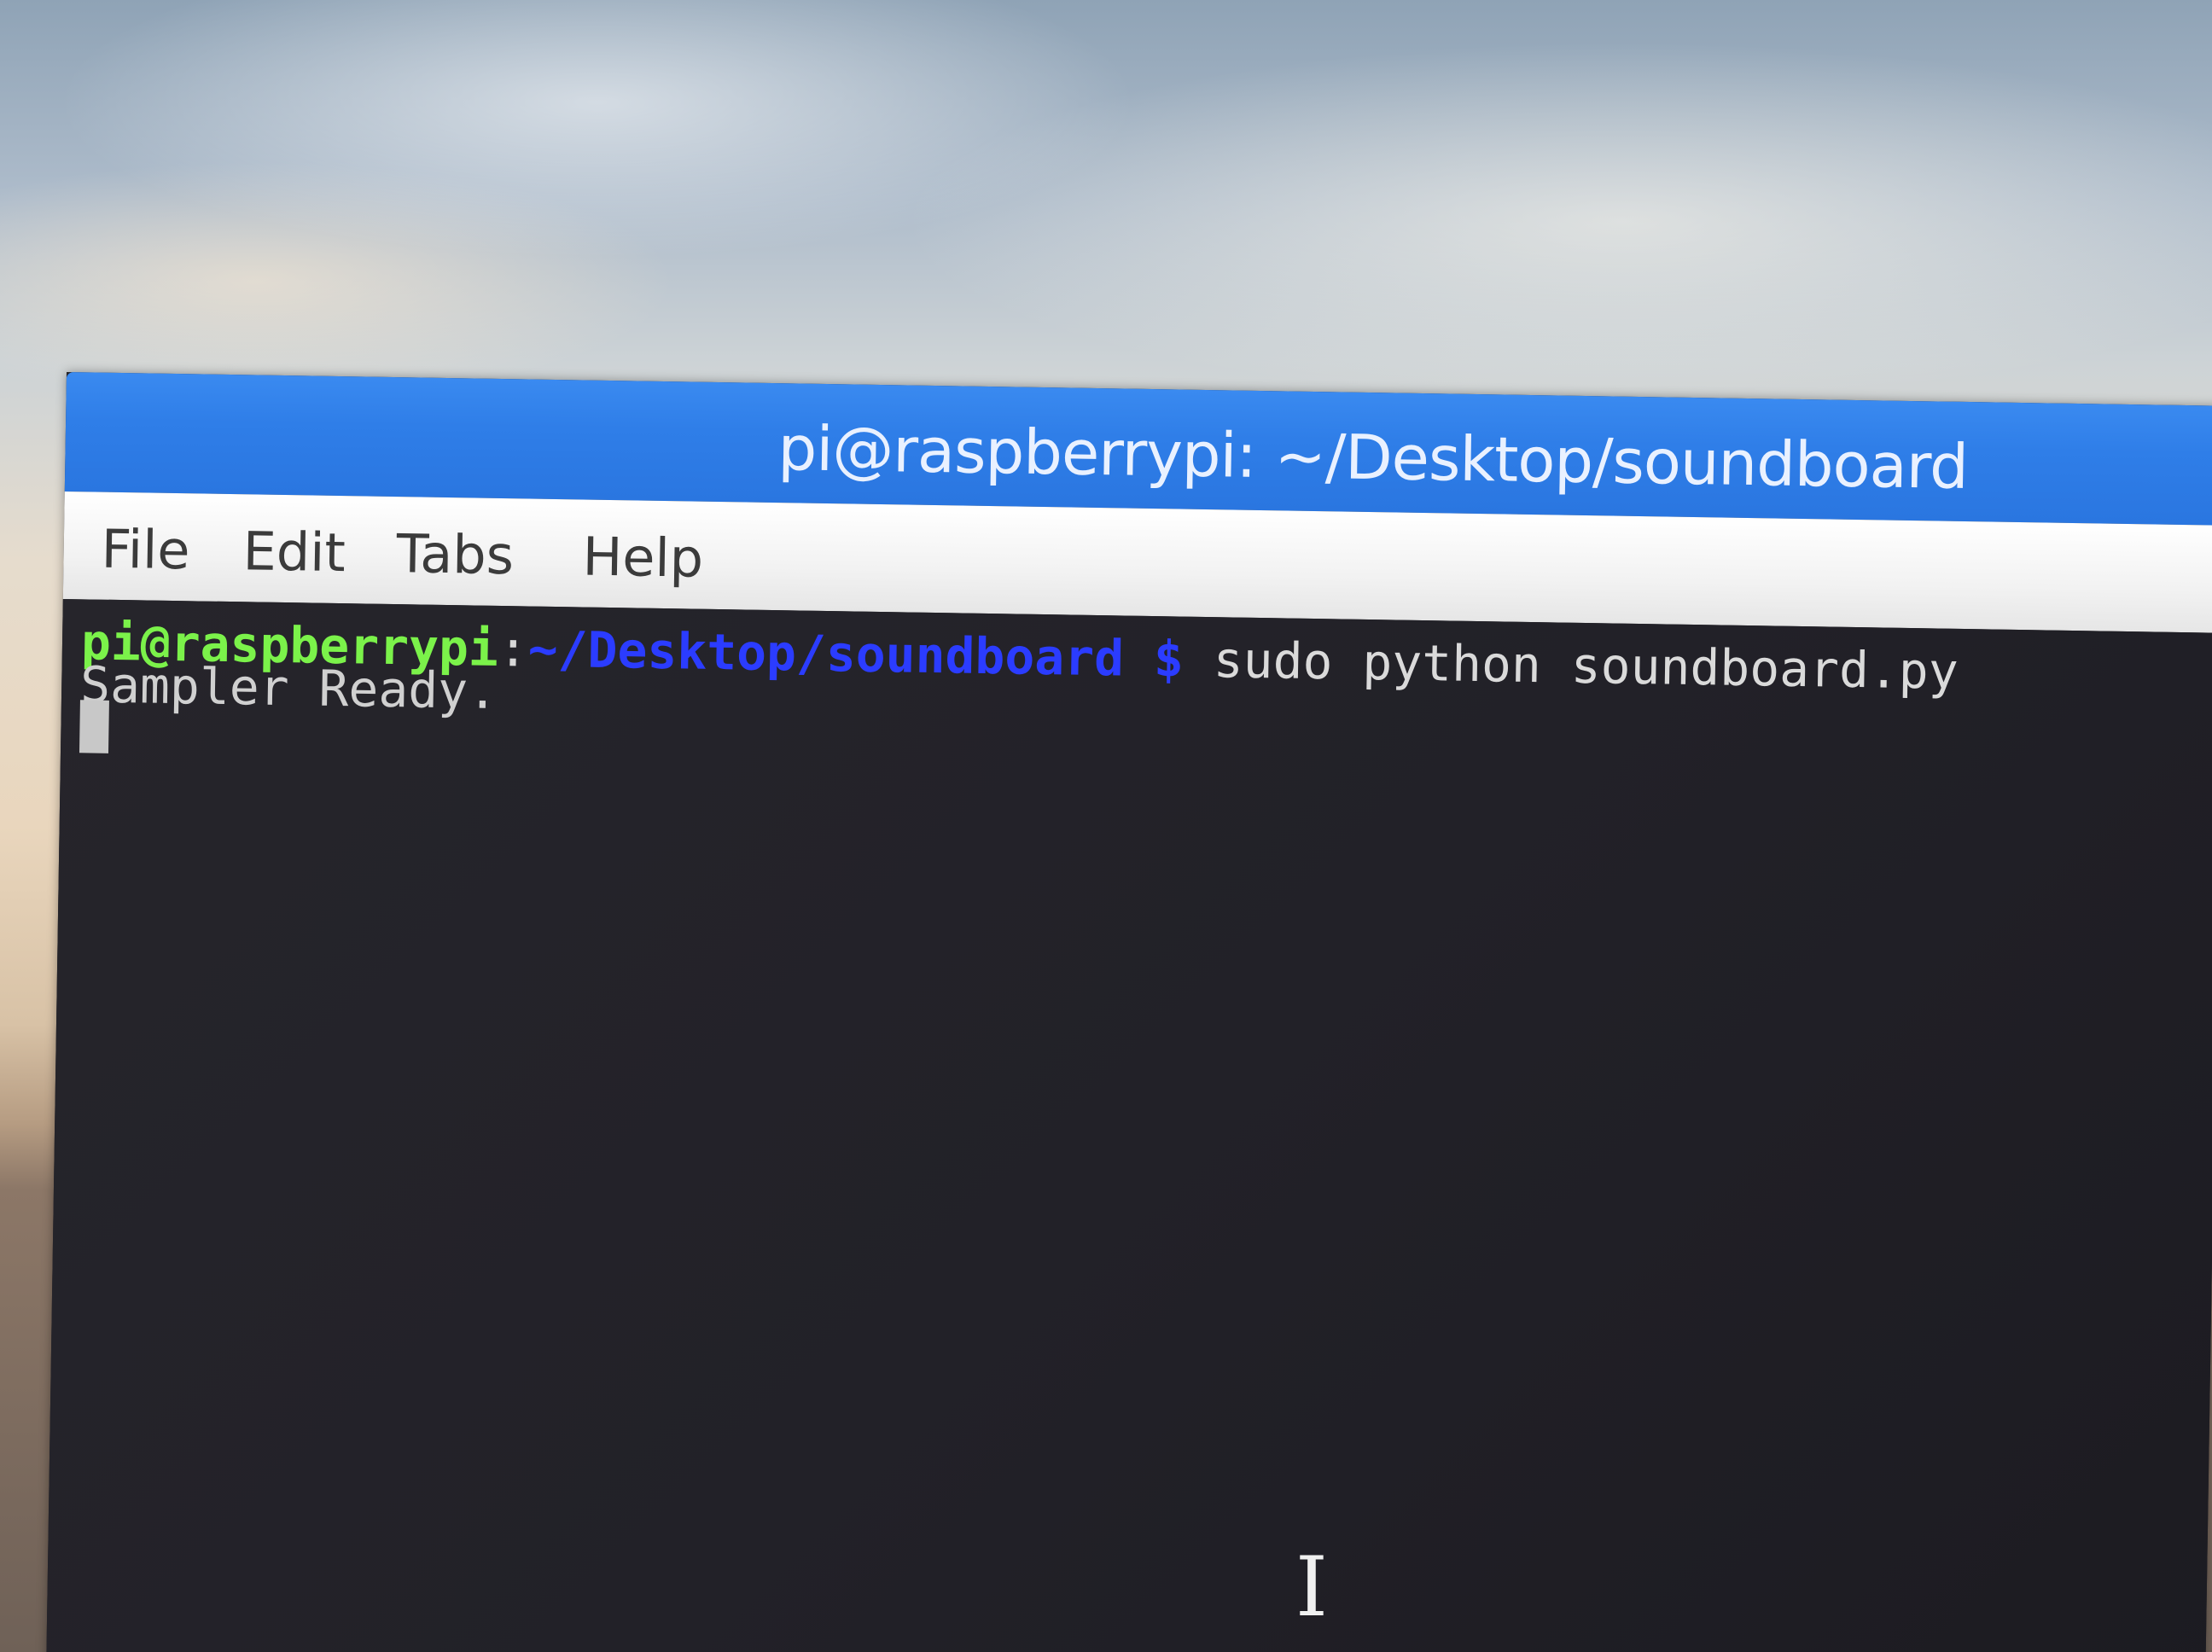 The height and width of the screenshot is (1652, 2212). Describe the element at coordinates (1586, 666) in the screenshot. I see `command-text: sudo python soundboard.py` at that location.